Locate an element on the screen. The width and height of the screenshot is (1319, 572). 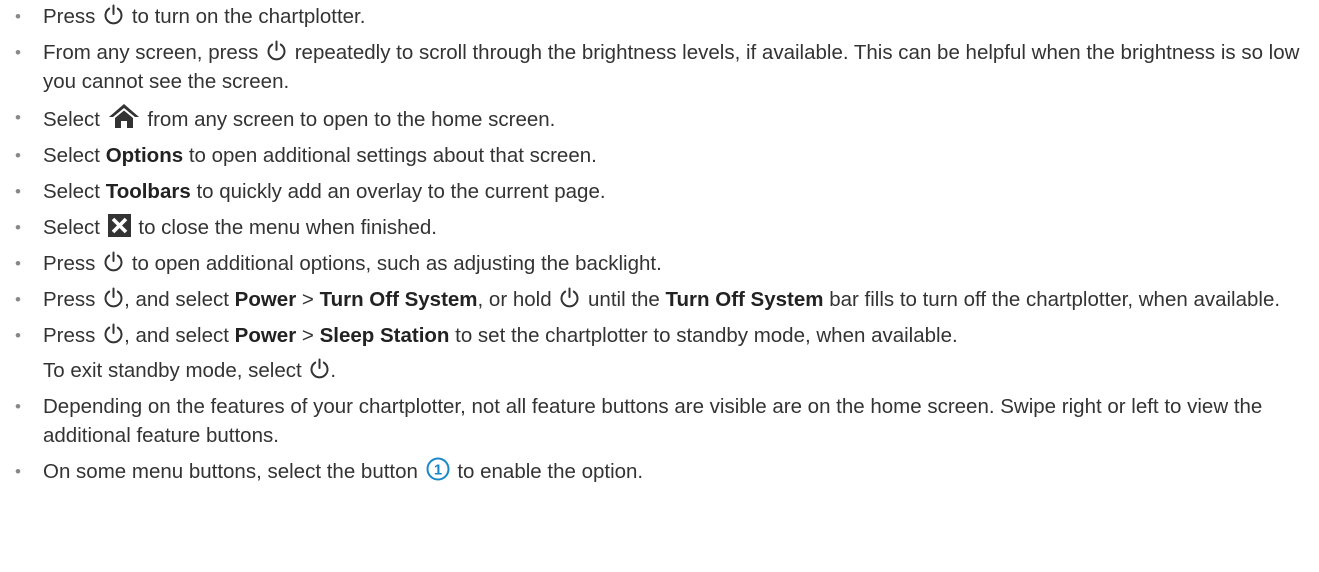
list-item: • Press to turn on the chartplotter. is located at coordinates (659, 16).